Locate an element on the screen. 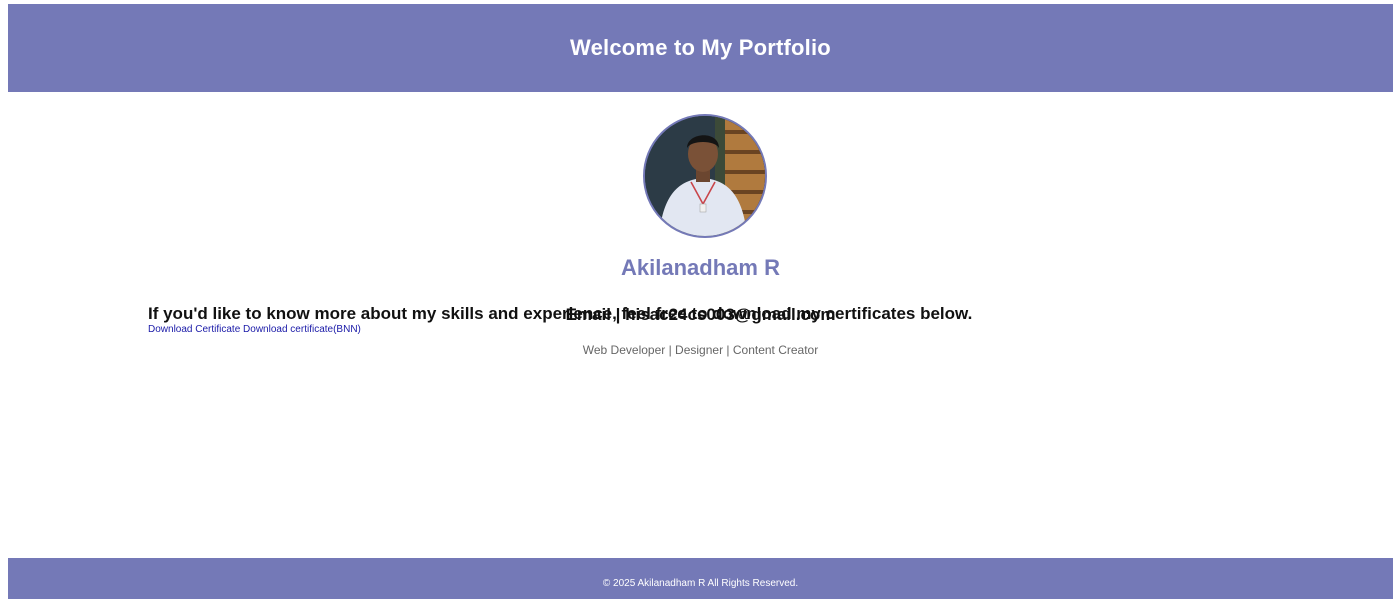 This screenshot has width=1393, height=599. download-certificate-link: Download Certificate is located at coordinates (194, 329).